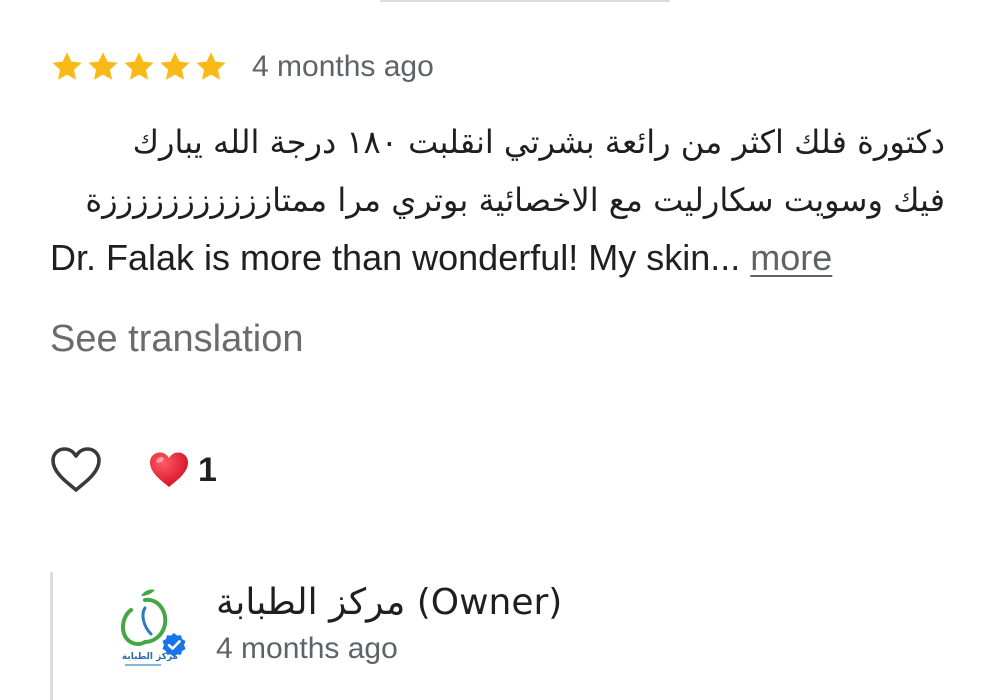 Image resolution: width=1000 pixels, height=700 pixels. Describe the element at coordinates (51, 636) in the screenshot. I see `reply-divider` at that location.